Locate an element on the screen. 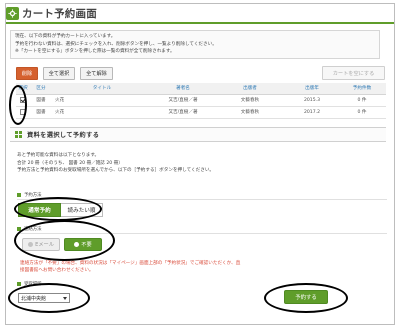 The image size is (400, 328). pickup-location-select: 北浦中央館 is located at coordinates (44, 298).